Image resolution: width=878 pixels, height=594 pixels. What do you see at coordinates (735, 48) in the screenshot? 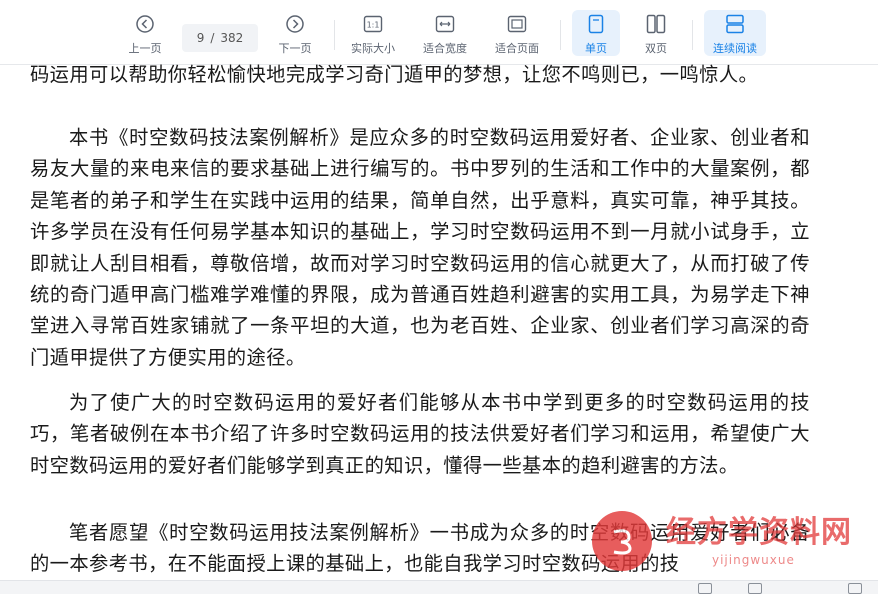
I see `continuous-reading-label: 连续阅读` at bounding box center [735, 48].